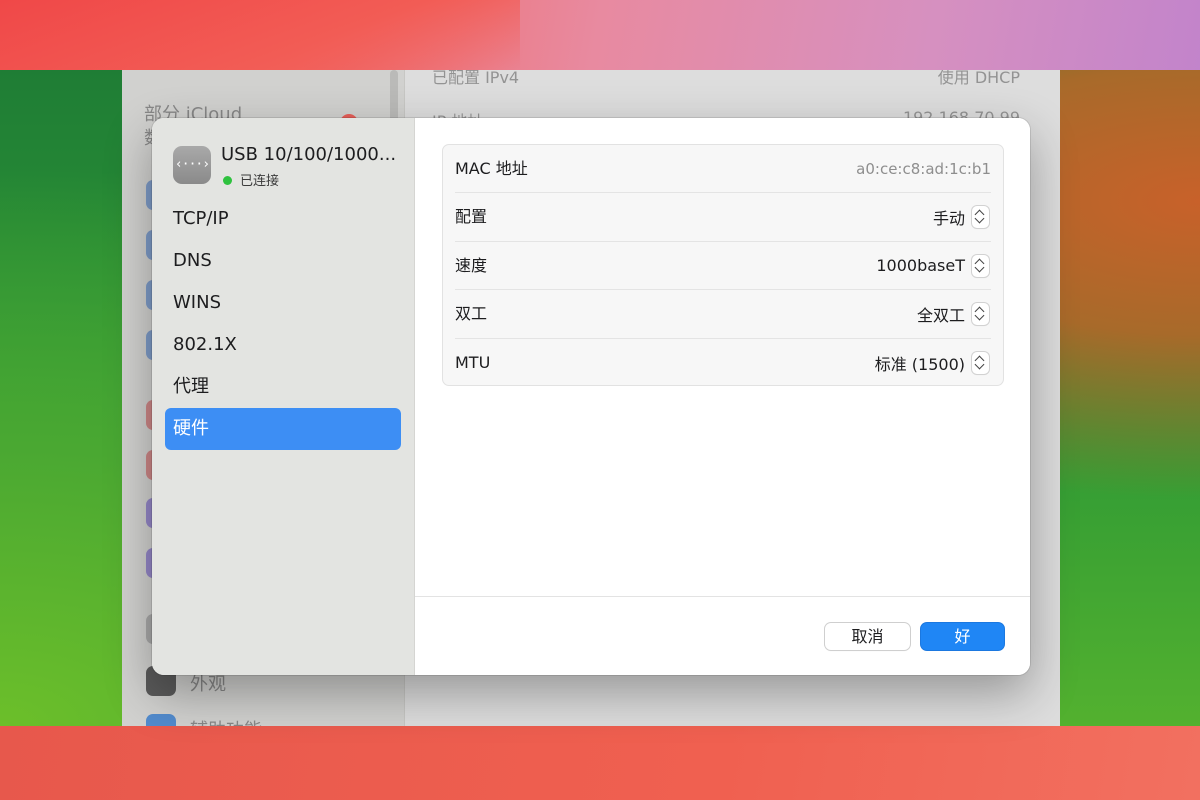  I want to click on mac-address-label: MAC 地址, so click(491, 168).